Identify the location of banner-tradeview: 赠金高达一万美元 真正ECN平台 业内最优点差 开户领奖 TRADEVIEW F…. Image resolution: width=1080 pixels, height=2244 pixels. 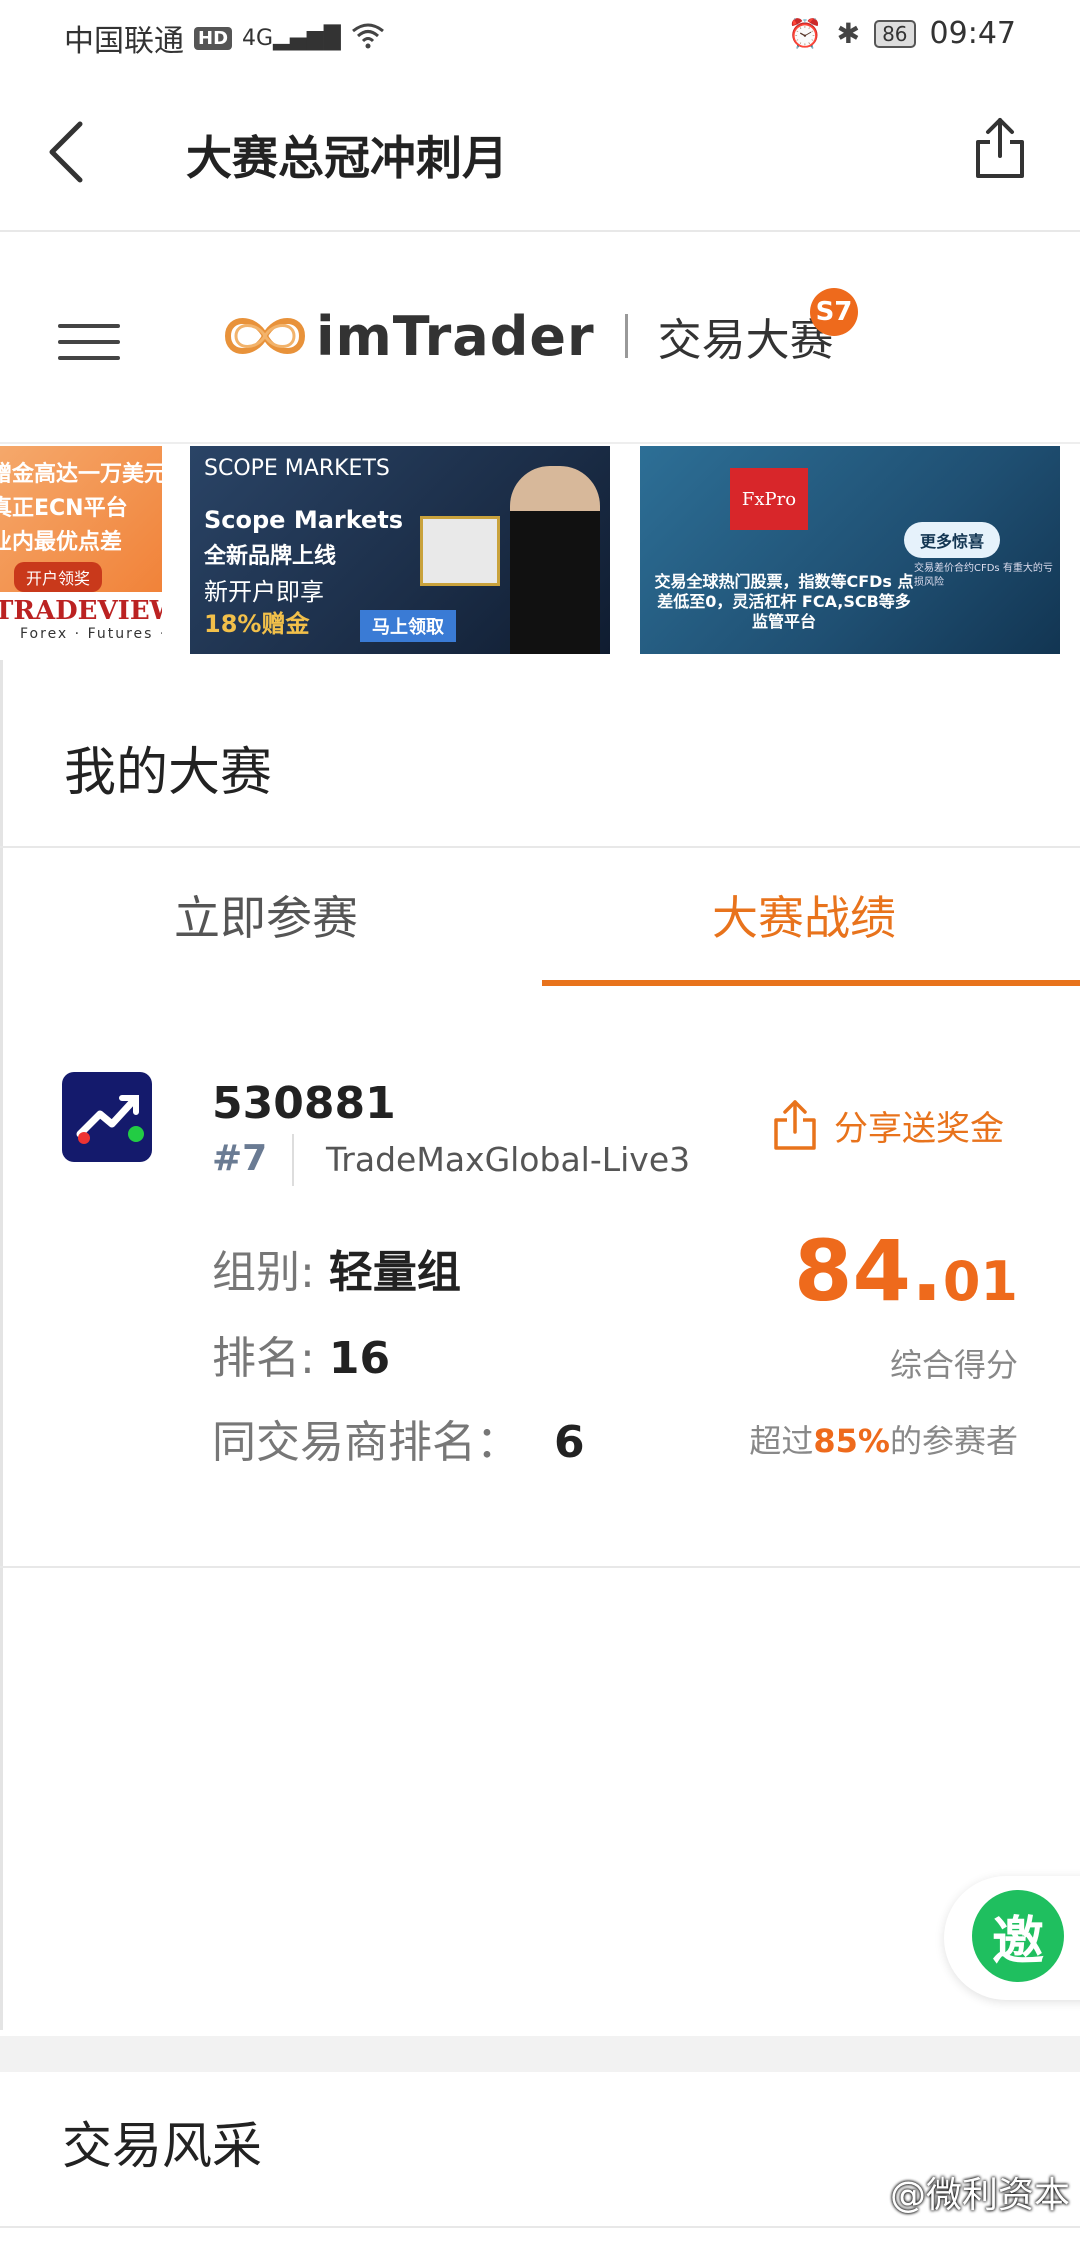
(81, 550).